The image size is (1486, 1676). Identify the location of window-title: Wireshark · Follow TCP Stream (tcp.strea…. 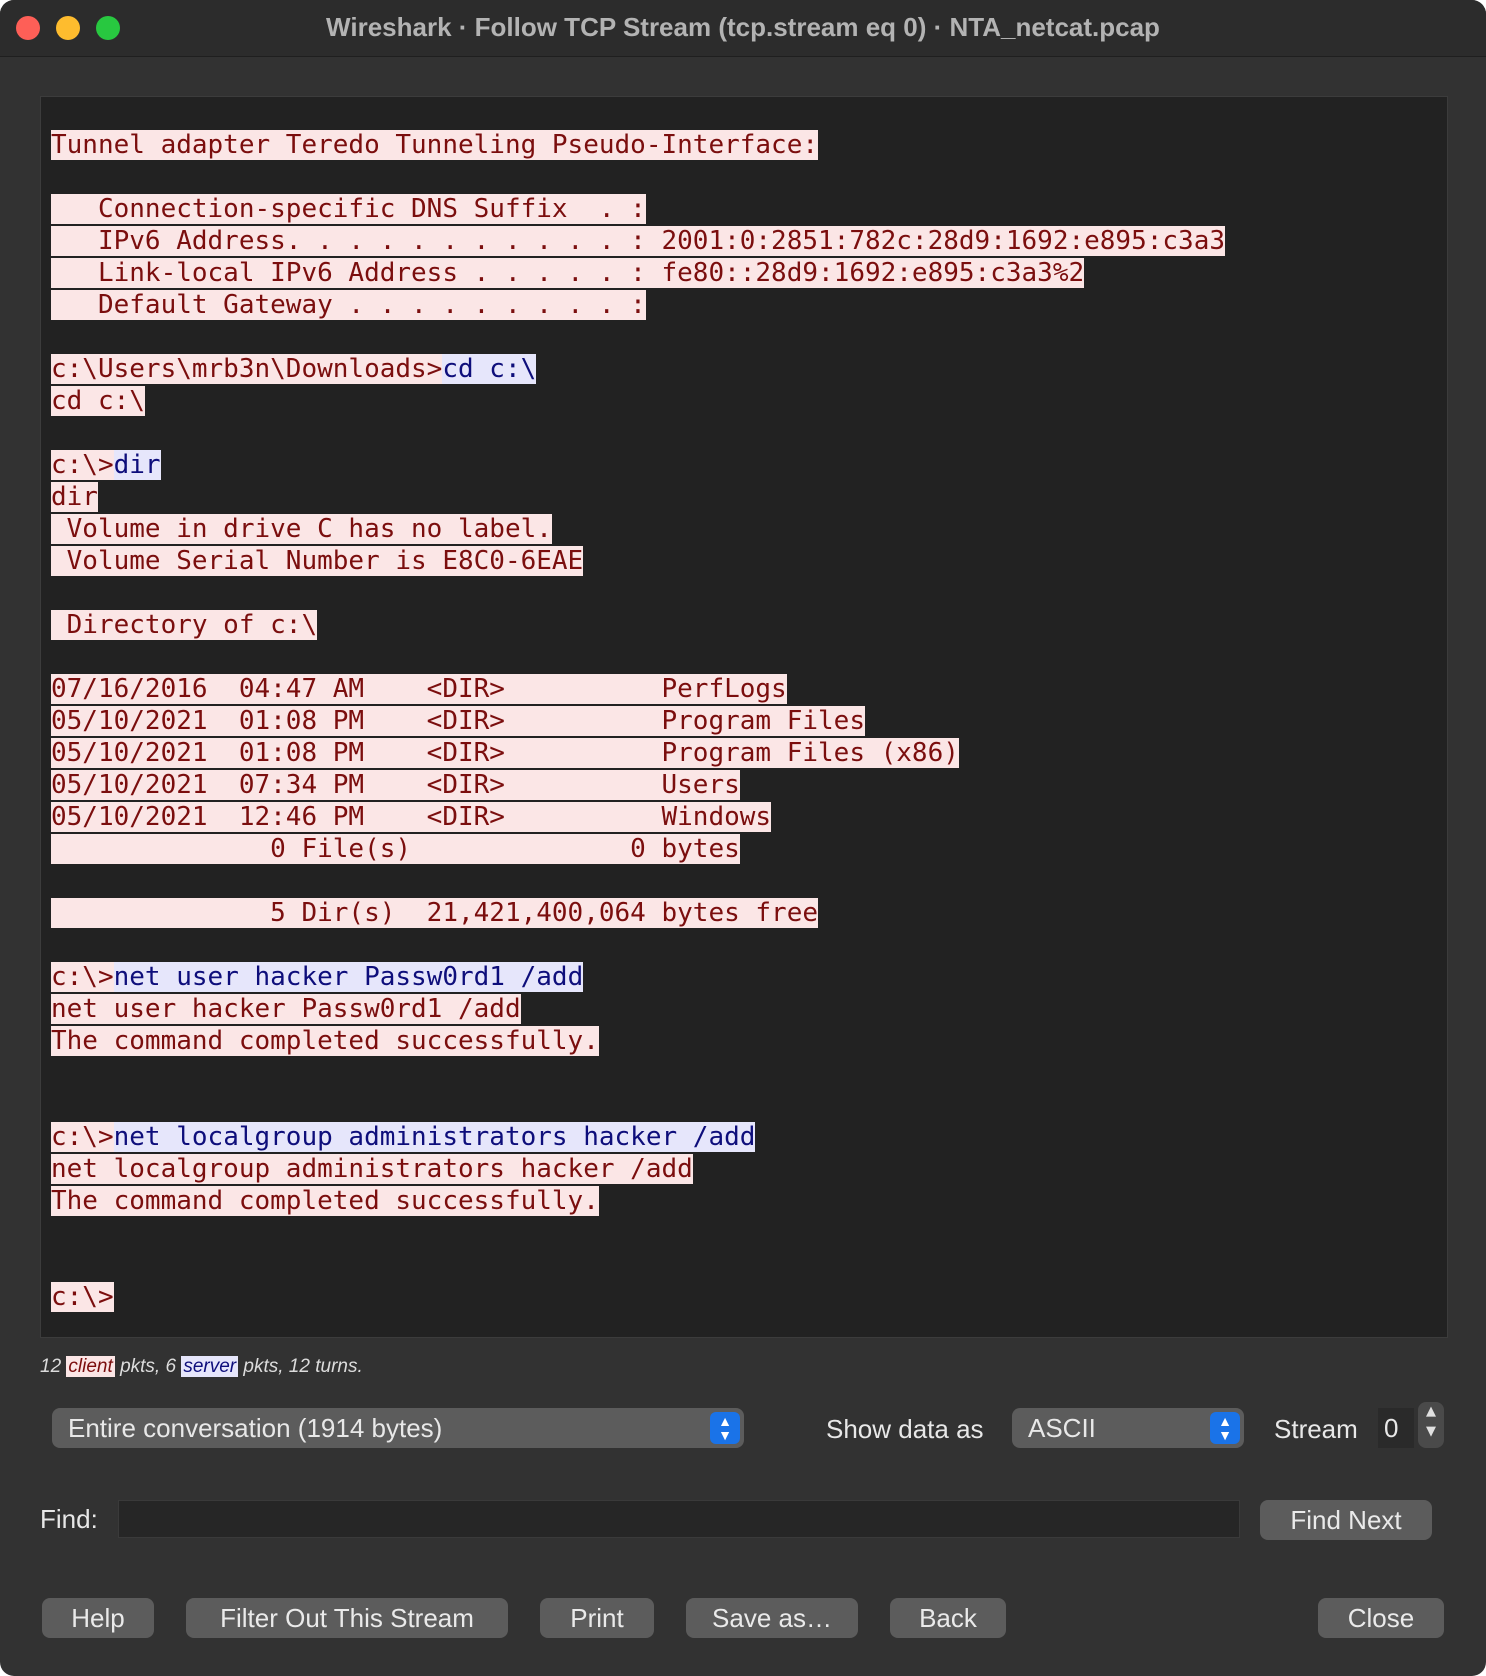
(743, 27).